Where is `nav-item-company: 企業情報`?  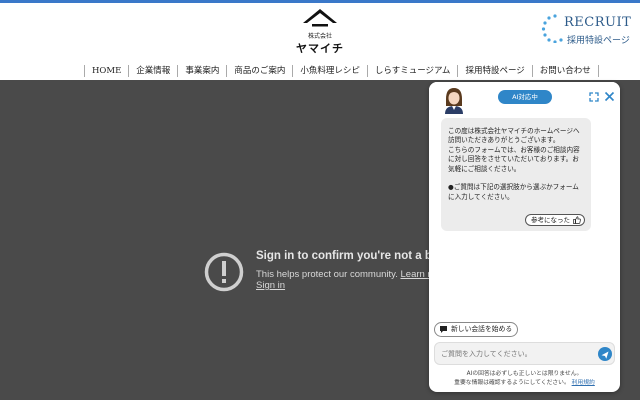
nav-item-company: 企業情報 is located at coordinates (152, 71).